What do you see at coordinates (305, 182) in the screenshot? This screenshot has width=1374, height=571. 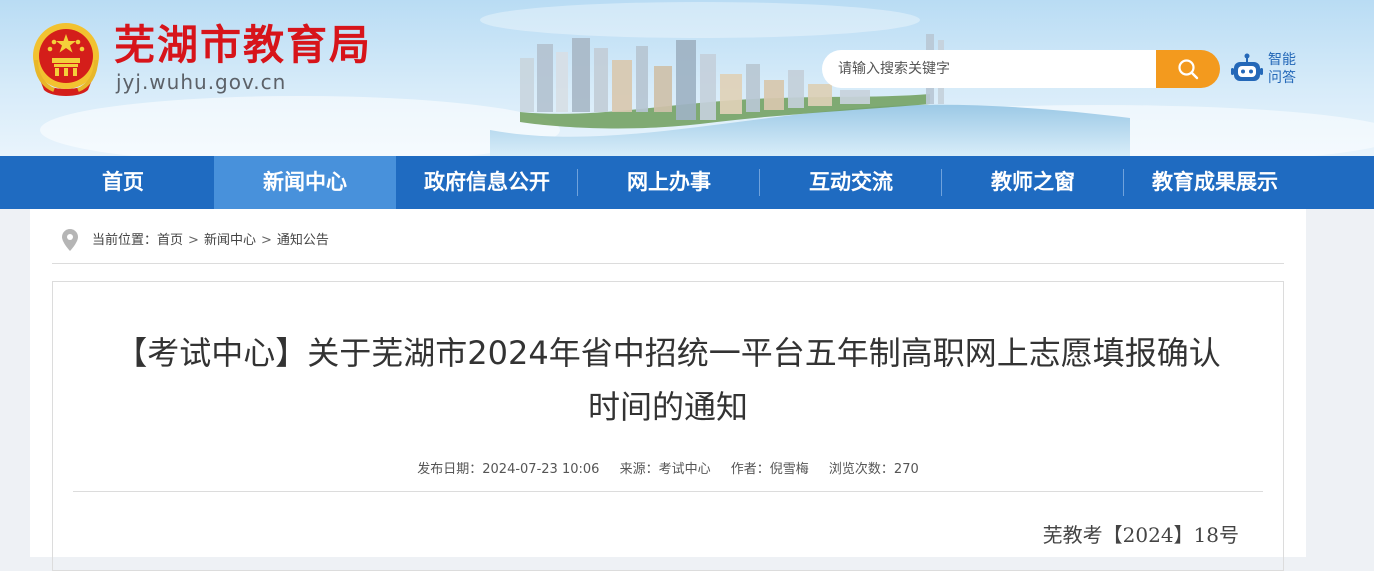 I see `nav-item-news: 新闻中心` at bounding box center [305, 182].